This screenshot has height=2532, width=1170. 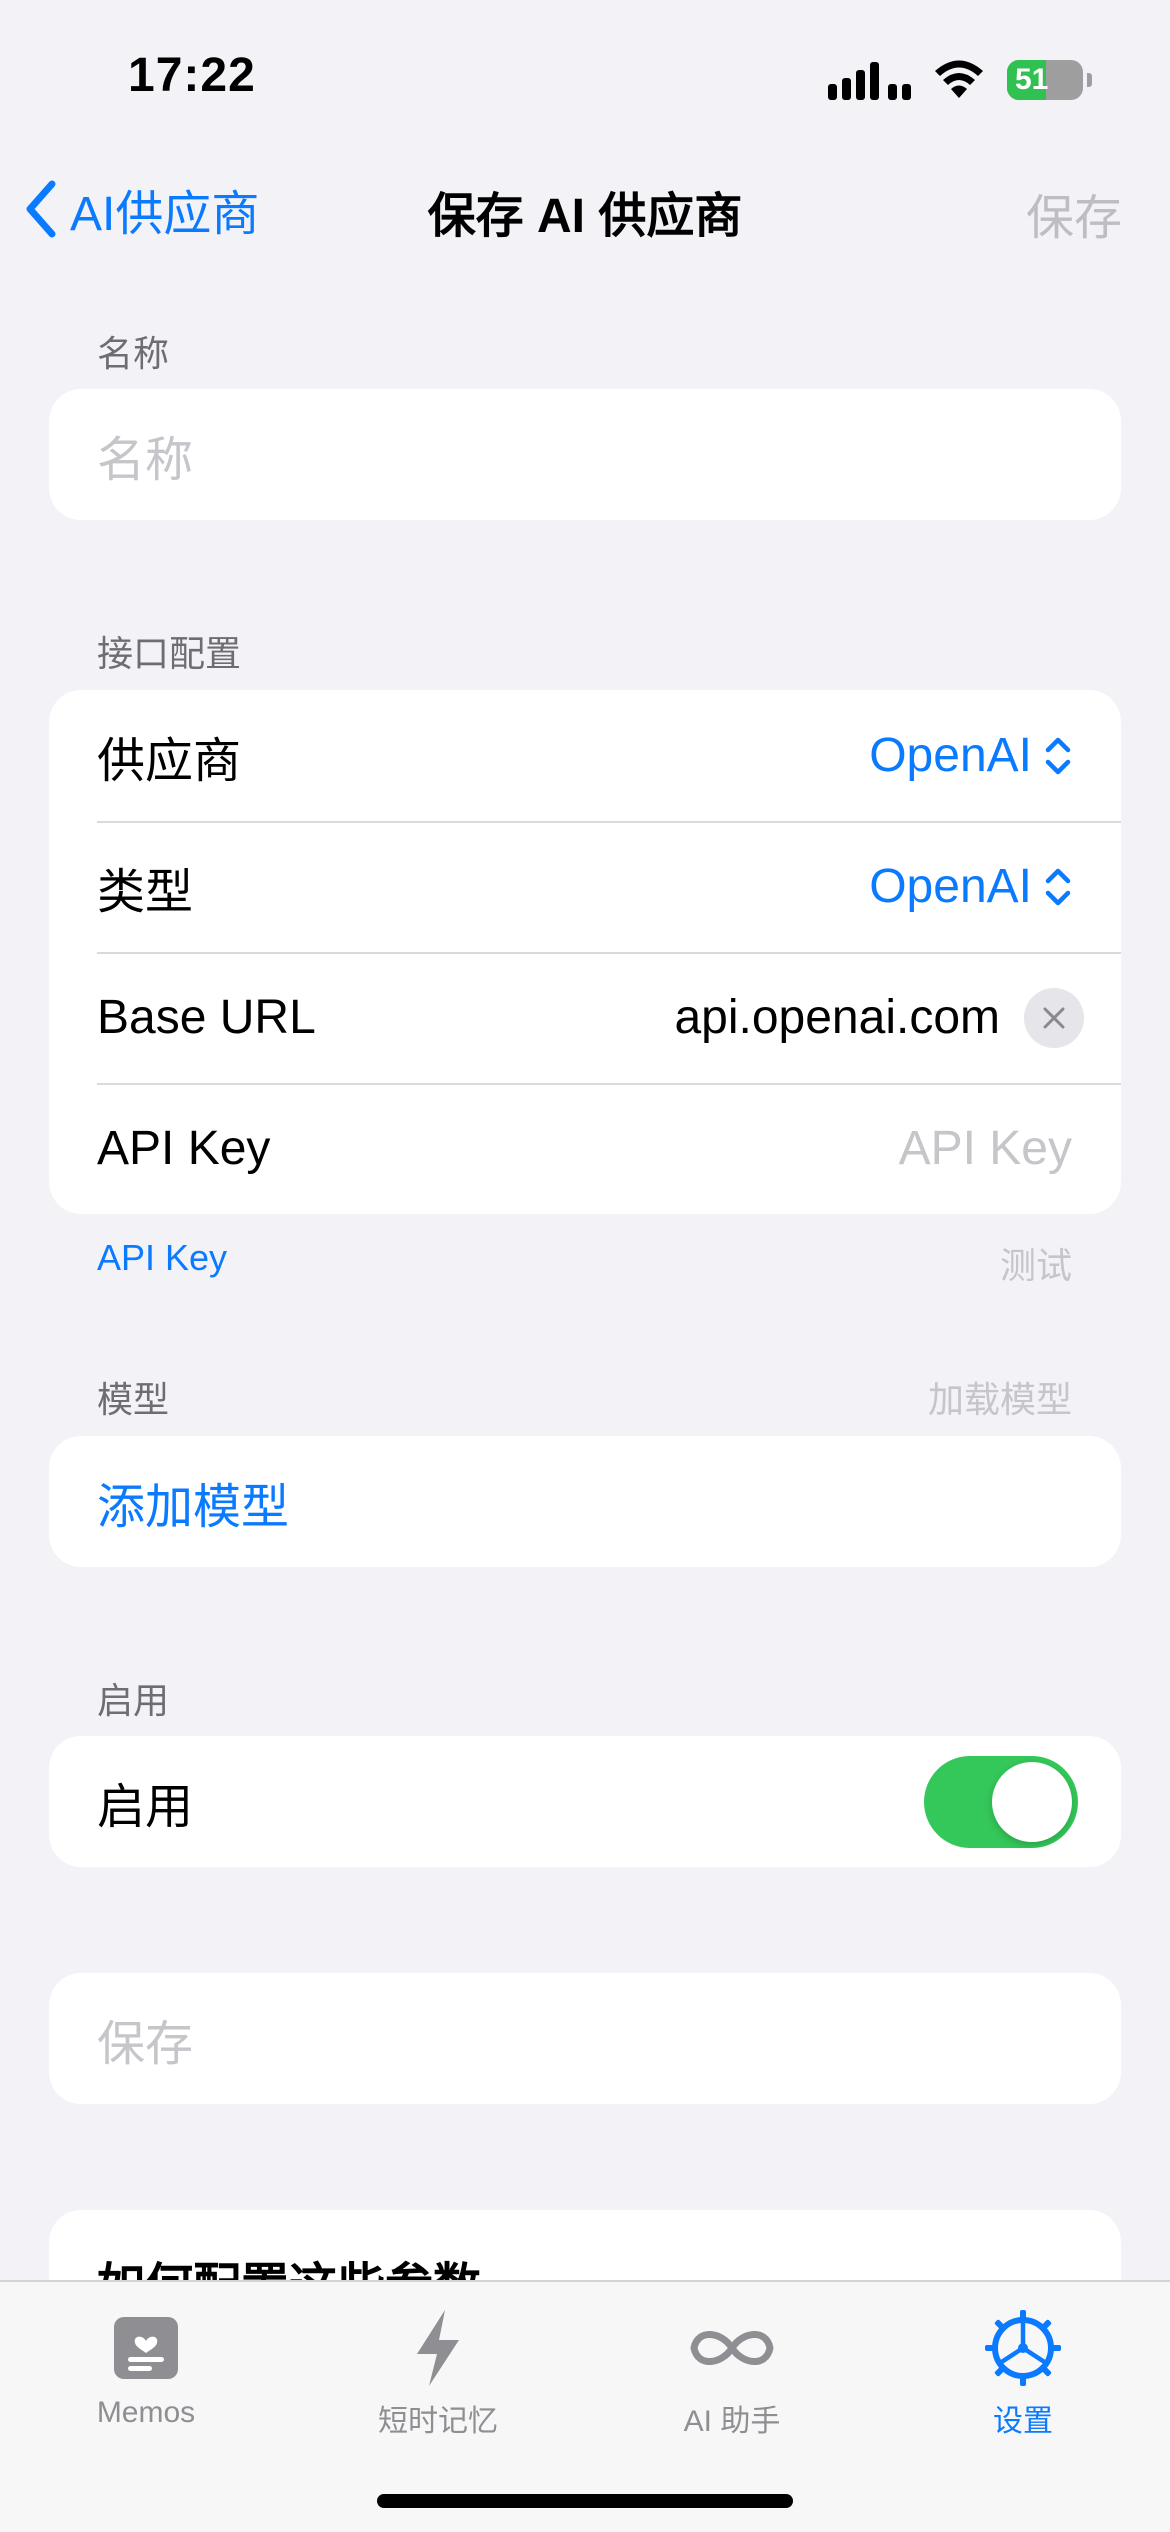 I want to click on save-button: 保存, so click(x=585, y=2038).